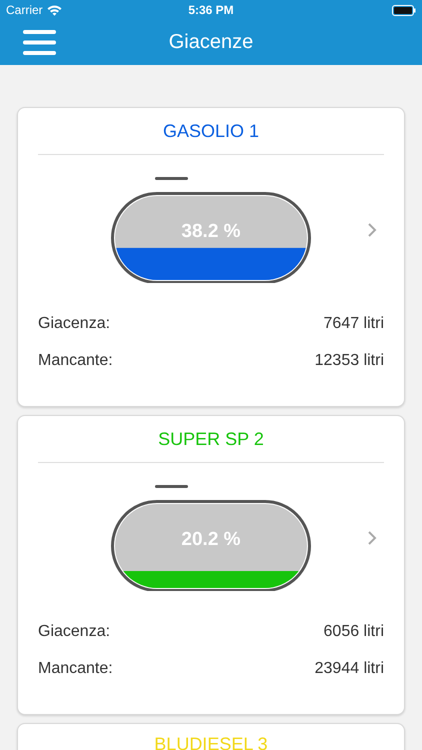 The height and width of the screenshot is (750, 422). What do you see at coordinates (39, 42) in the screenshot?
I see `menu-icon` at bounding box center [39, 42].